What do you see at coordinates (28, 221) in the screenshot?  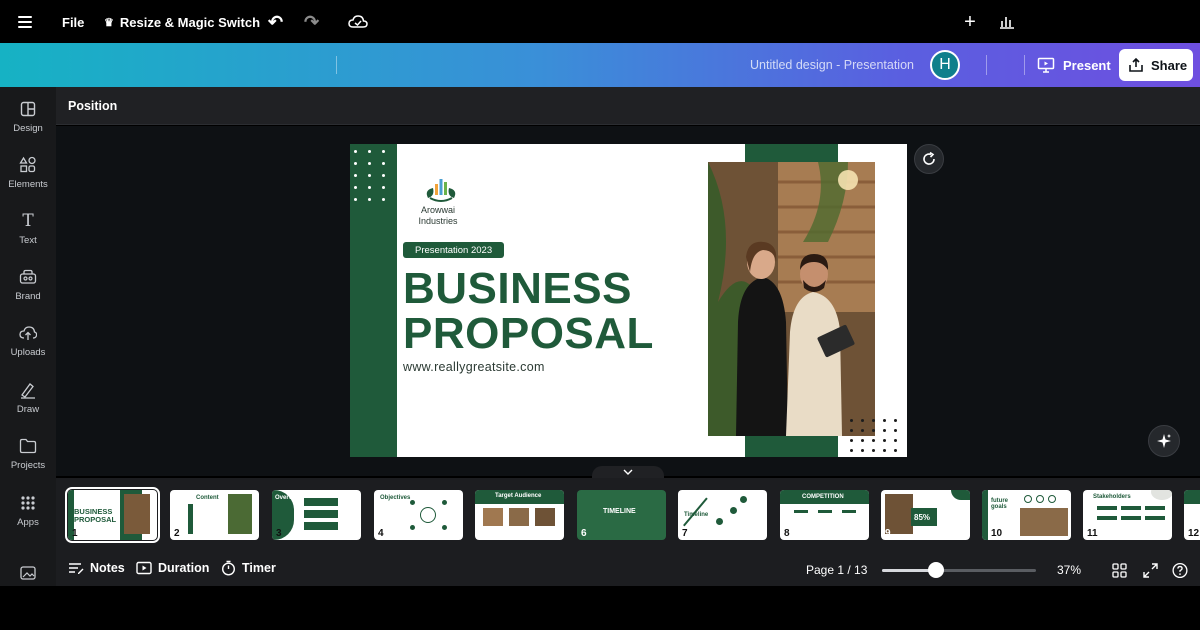 I see `text-icon: T` at bounding box center [28, 221].